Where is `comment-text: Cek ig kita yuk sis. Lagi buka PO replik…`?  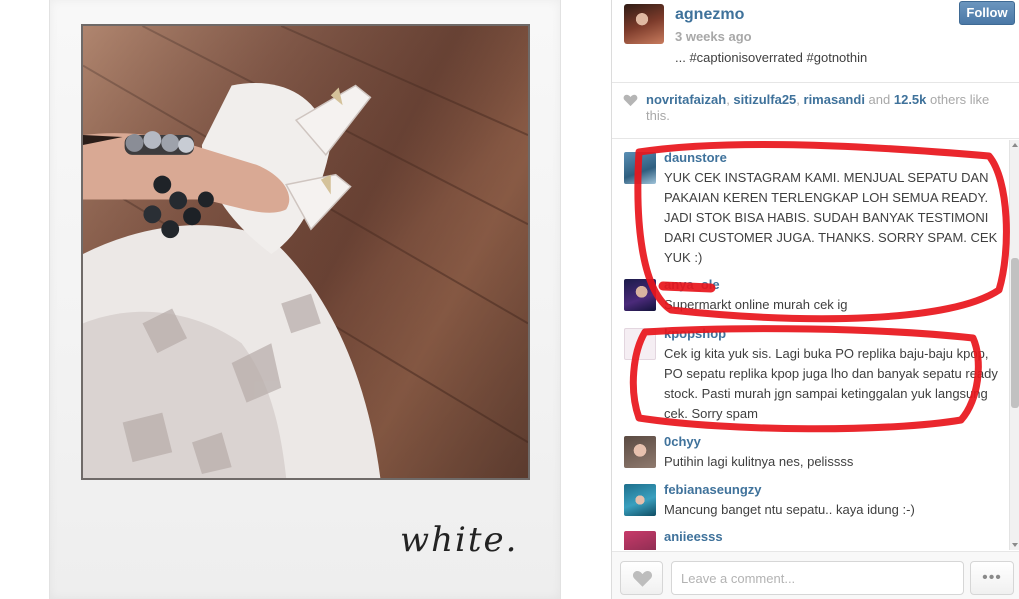
comment-text: Cek ig kita yuk sis. Lagi buka PO replik… is located at coordinates (831, 383).